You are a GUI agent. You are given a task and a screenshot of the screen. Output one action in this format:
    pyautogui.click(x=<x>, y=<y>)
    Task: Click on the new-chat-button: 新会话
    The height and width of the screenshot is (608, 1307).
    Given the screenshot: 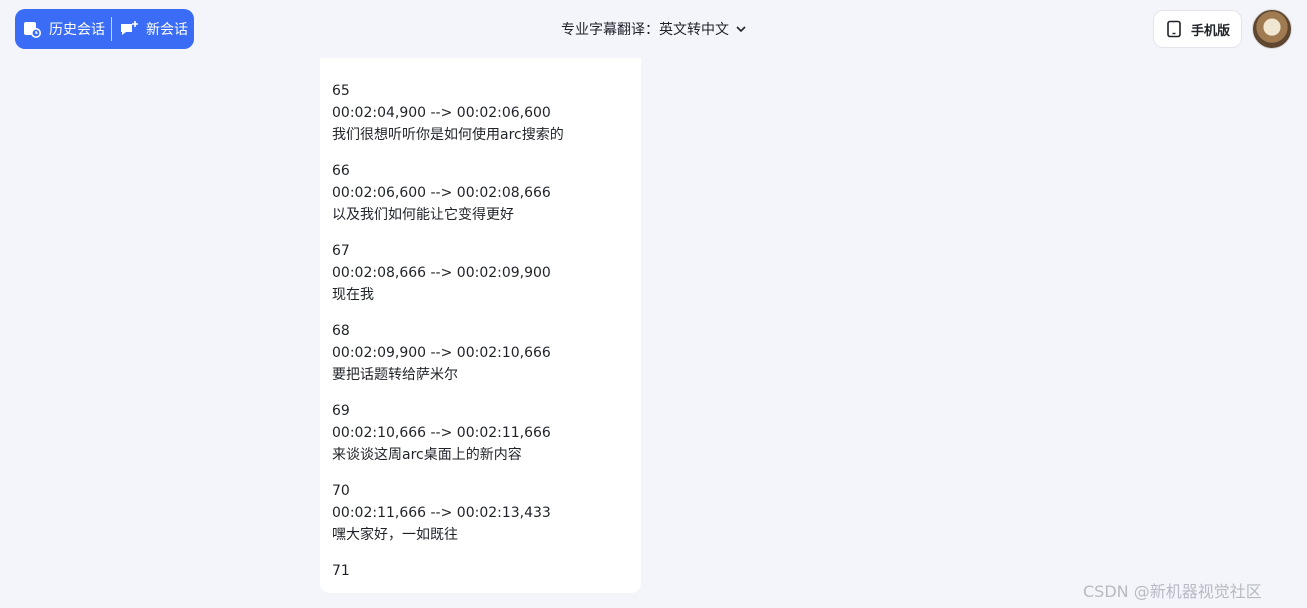 What is the action you would take?
    pyautogui.click(x=150, y=29)
    